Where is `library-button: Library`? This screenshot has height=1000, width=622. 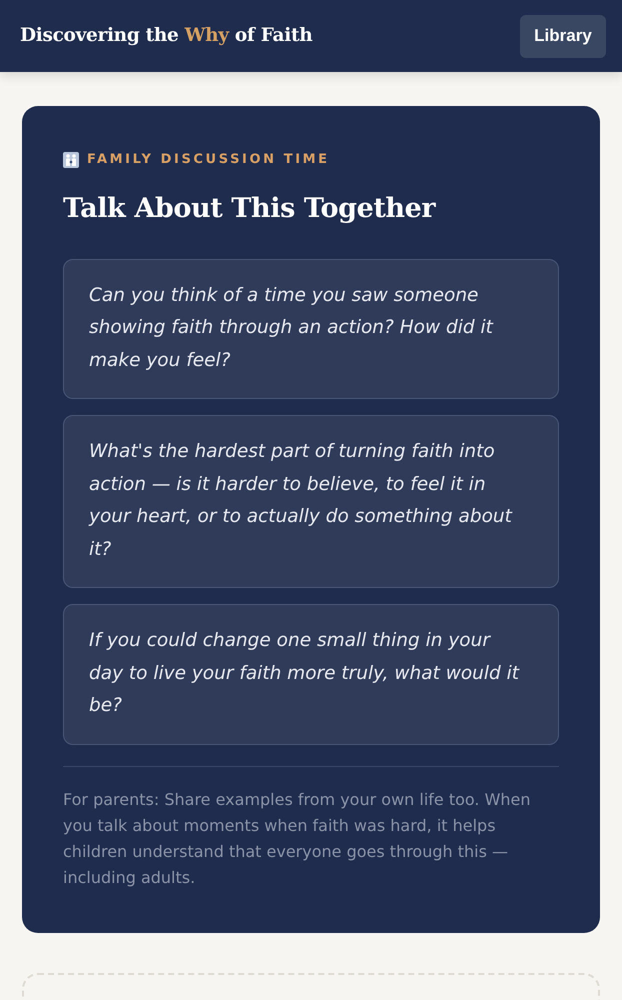
library-button: Library is located at coordinates (563, 36).